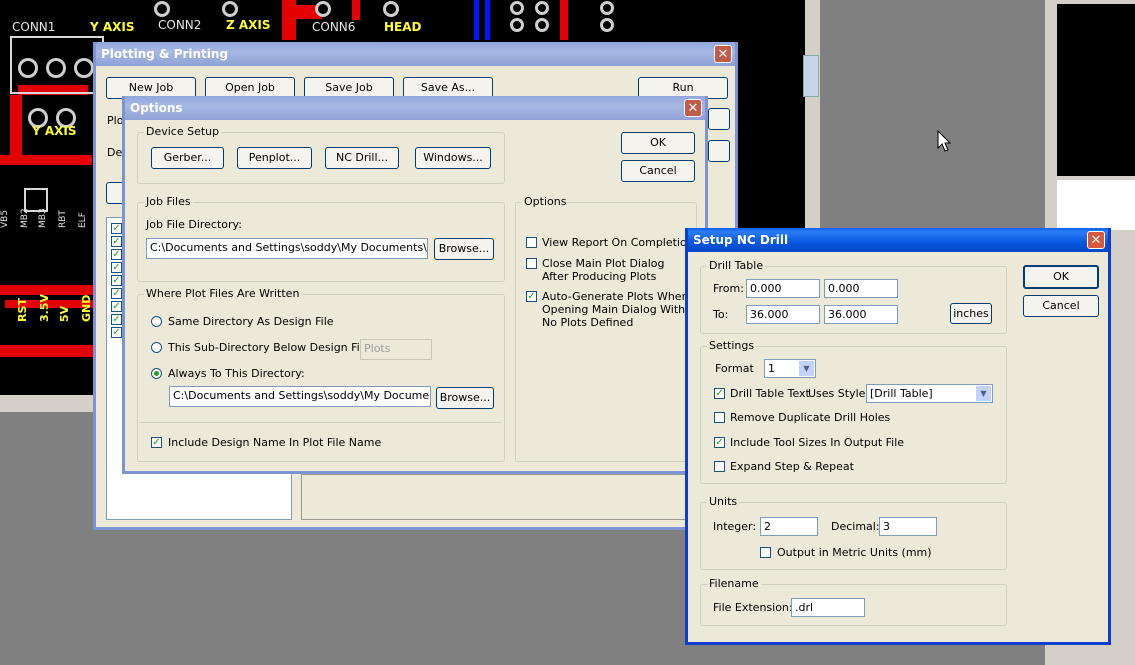  Describe the element at coordinates (415, 108) in the screenshot. I see `options-titlebar: Options` at that location.